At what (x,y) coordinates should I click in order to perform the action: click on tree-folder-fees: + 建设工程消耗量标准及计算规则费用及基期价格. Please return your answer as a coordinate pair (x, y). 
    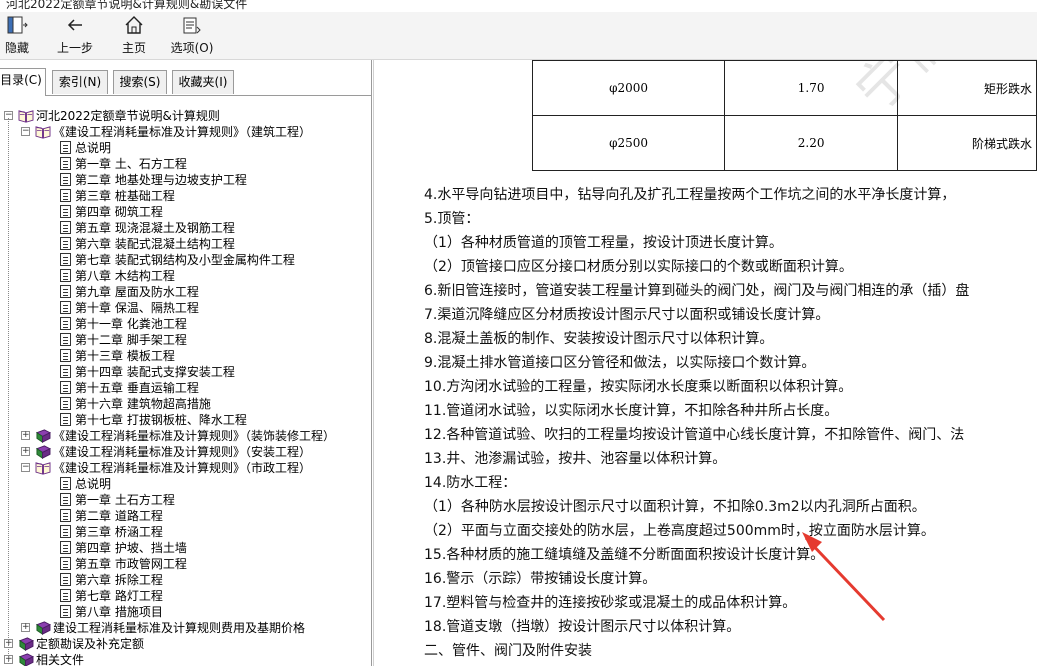
    Looking at the image, I should click on (186, 628).